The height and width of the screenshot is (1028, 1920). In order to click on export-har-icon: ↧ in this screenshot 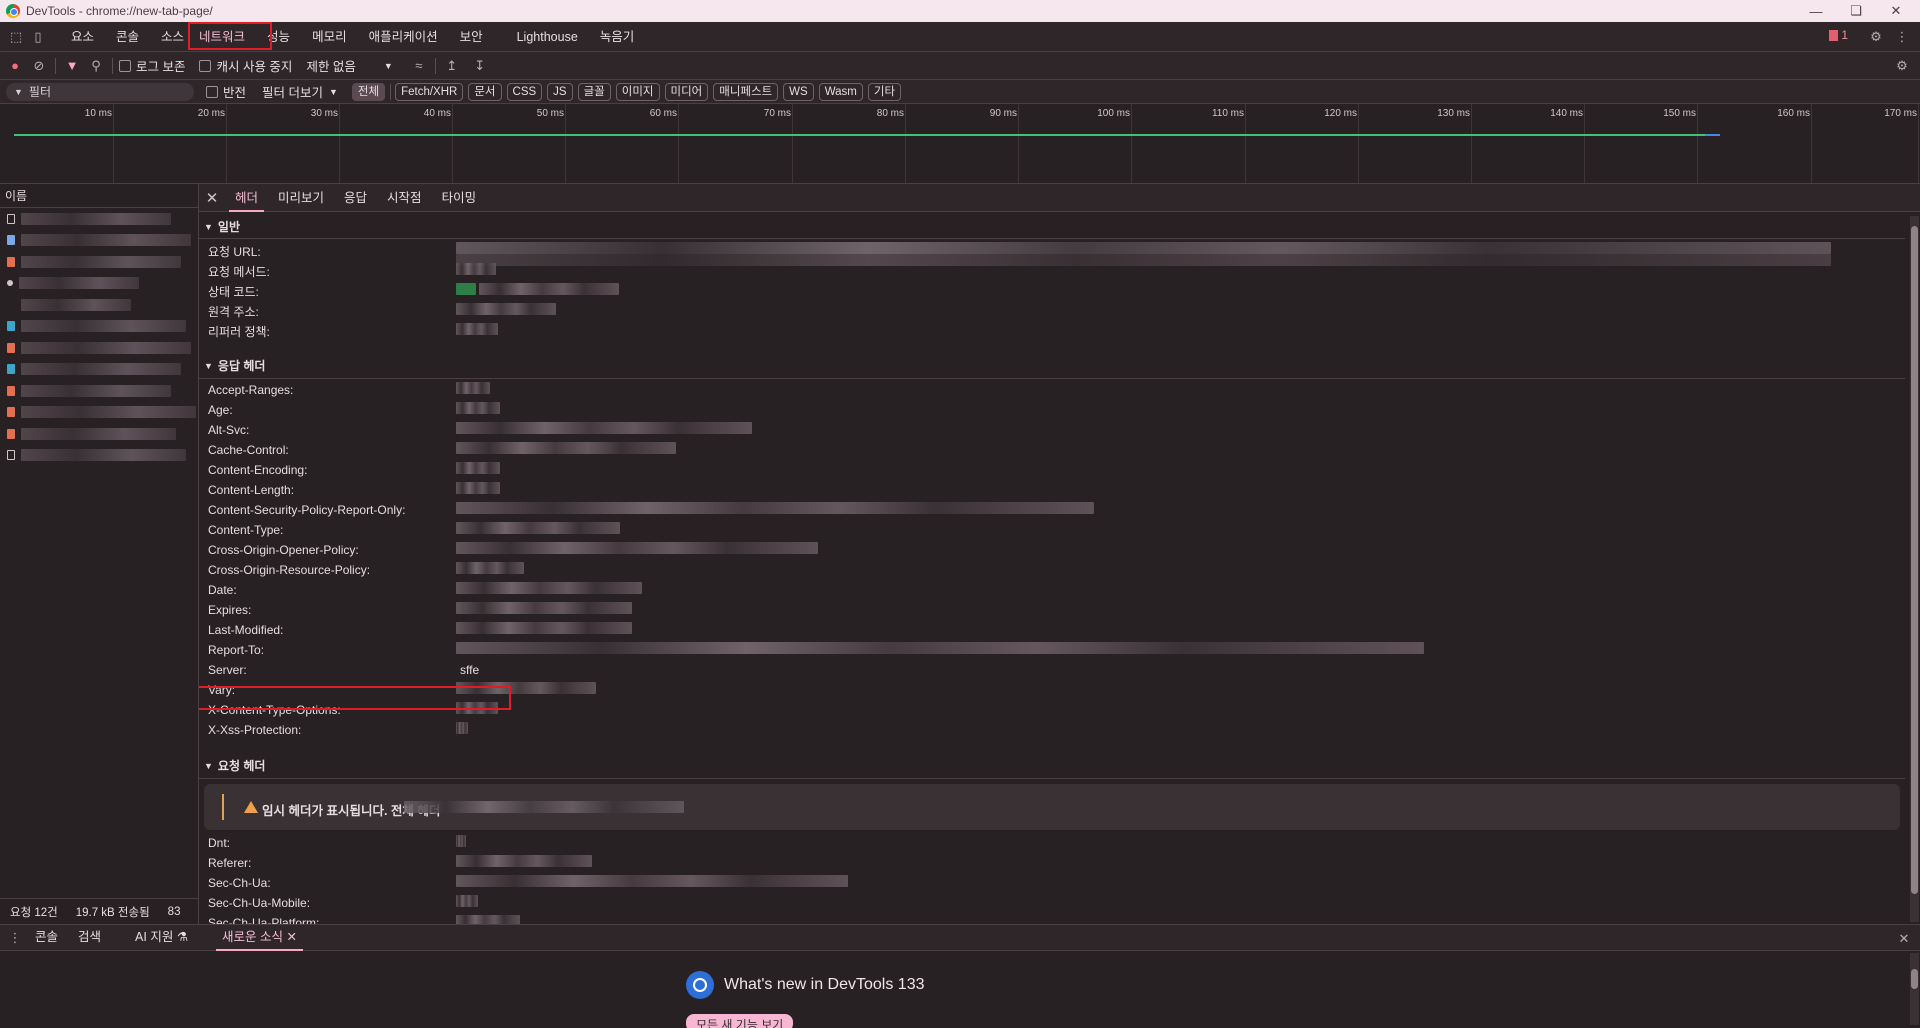, I will do `click(480, 66)`.